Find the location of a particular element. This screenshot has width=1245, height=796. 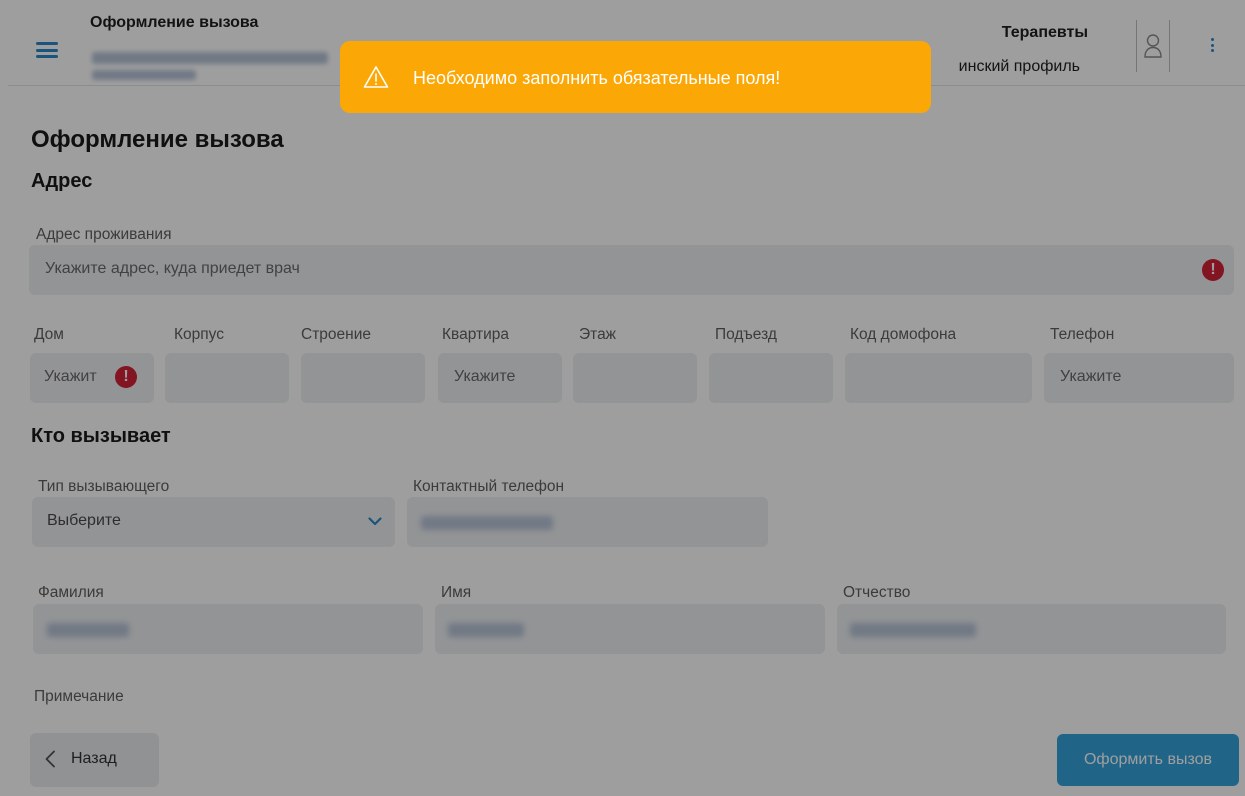

toast-message: Необходимо заполнить обязательные поля! is located at coordinates (597, 78).